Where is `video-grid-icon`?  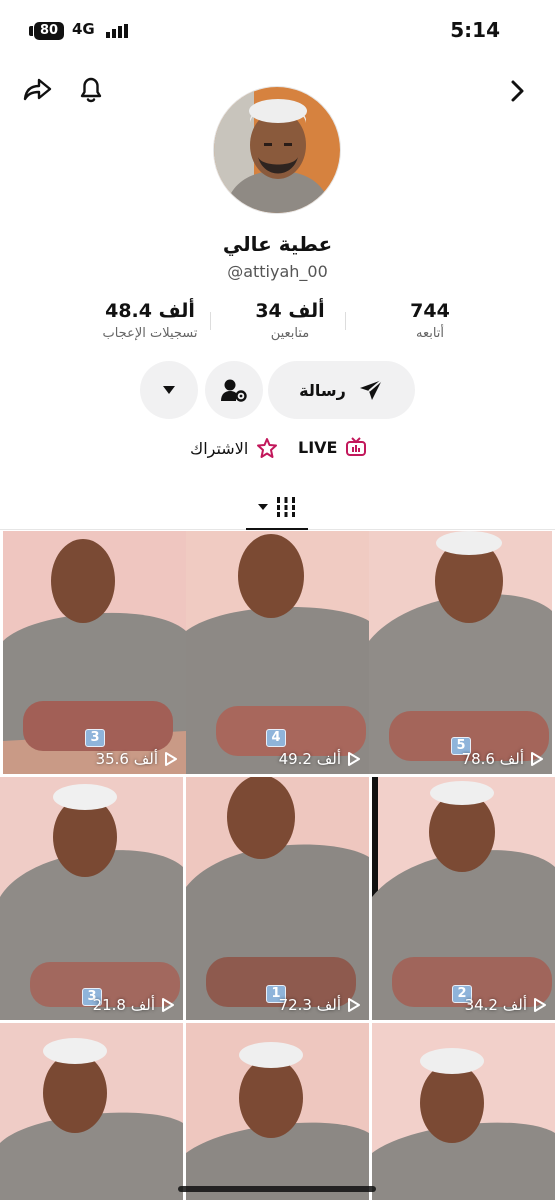
video-grid-icon is located at coordinates (286, 507).